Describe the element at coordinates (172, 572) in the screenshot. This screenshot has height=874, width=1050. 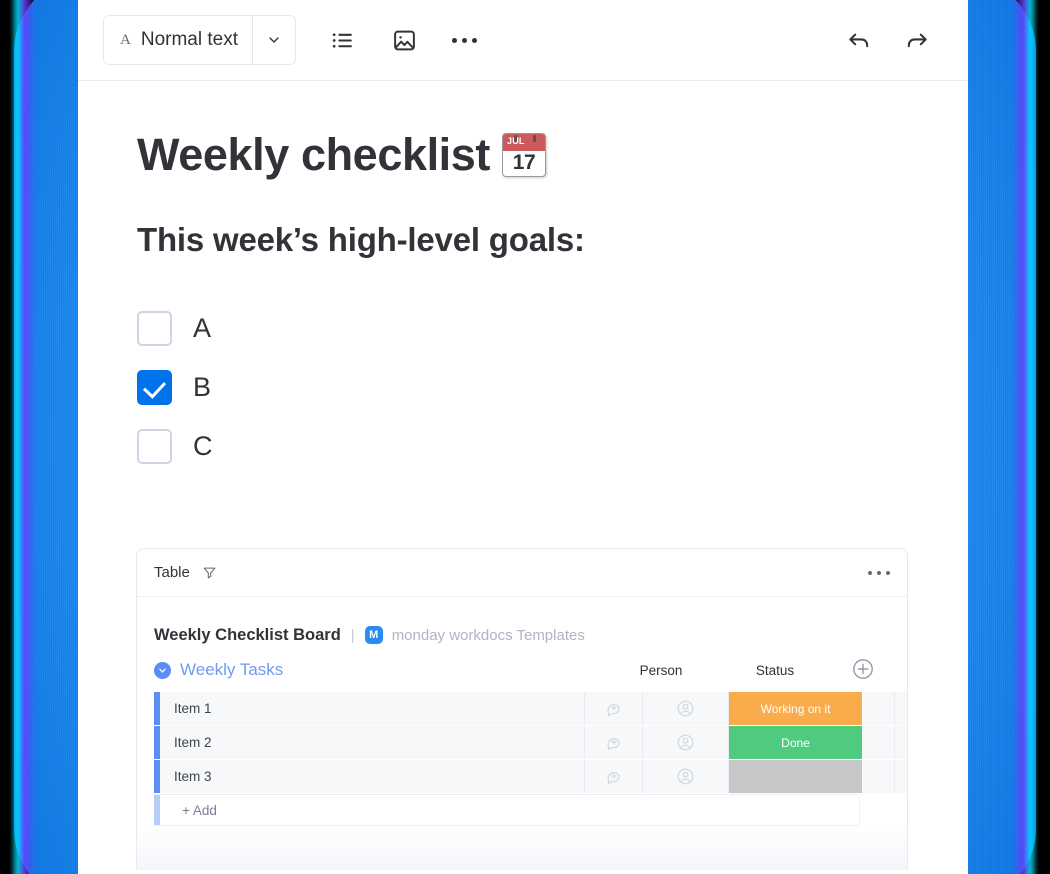
I see `table-widget-title: Table` at that location.